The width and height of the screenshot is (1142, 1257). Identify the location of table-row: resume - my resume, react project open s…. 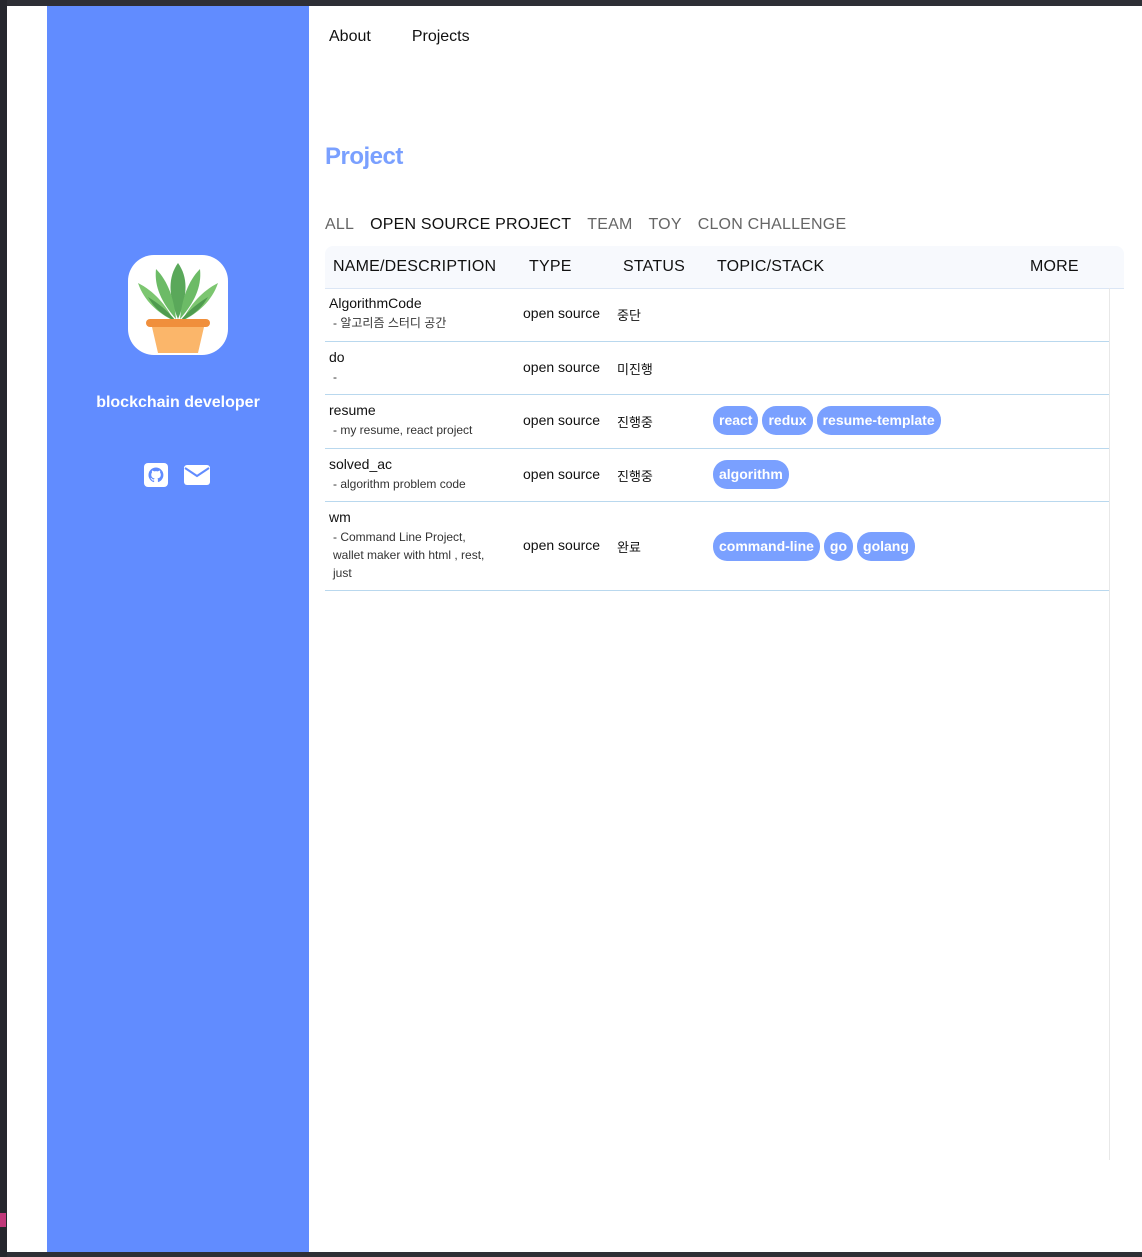
(717, 422).